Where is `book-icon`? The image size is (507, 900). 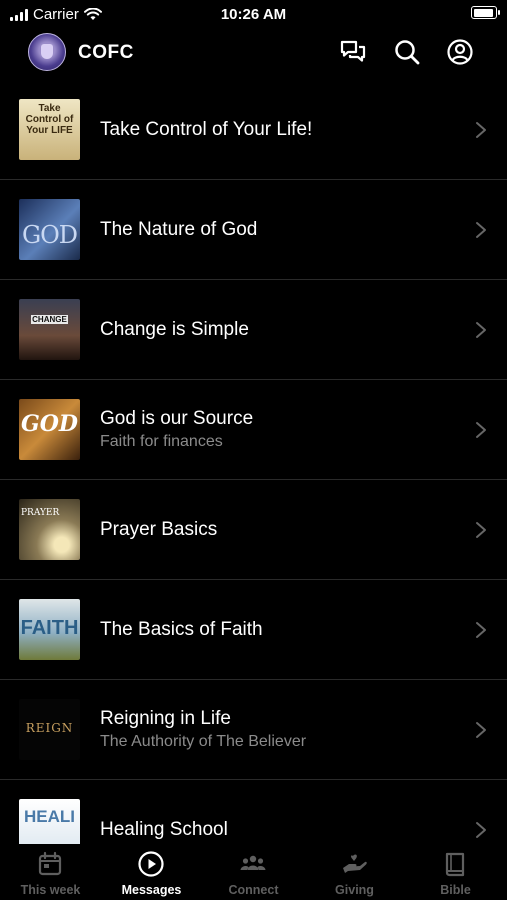
book-icon is located at coordinates (455, 864).